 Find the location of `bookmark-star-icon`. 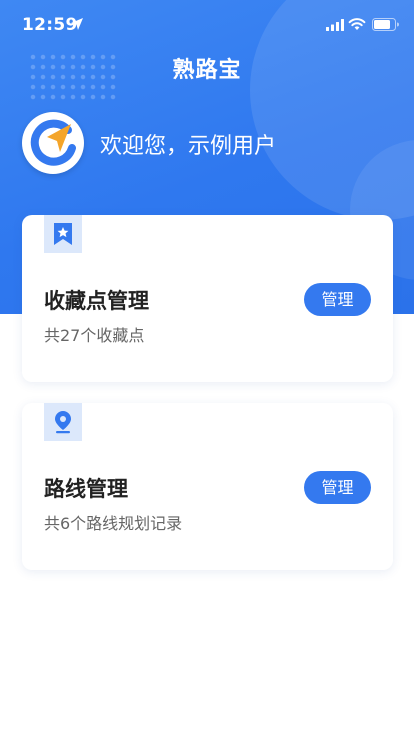

bookmark-star-icon is located at coordinates (63, 234).